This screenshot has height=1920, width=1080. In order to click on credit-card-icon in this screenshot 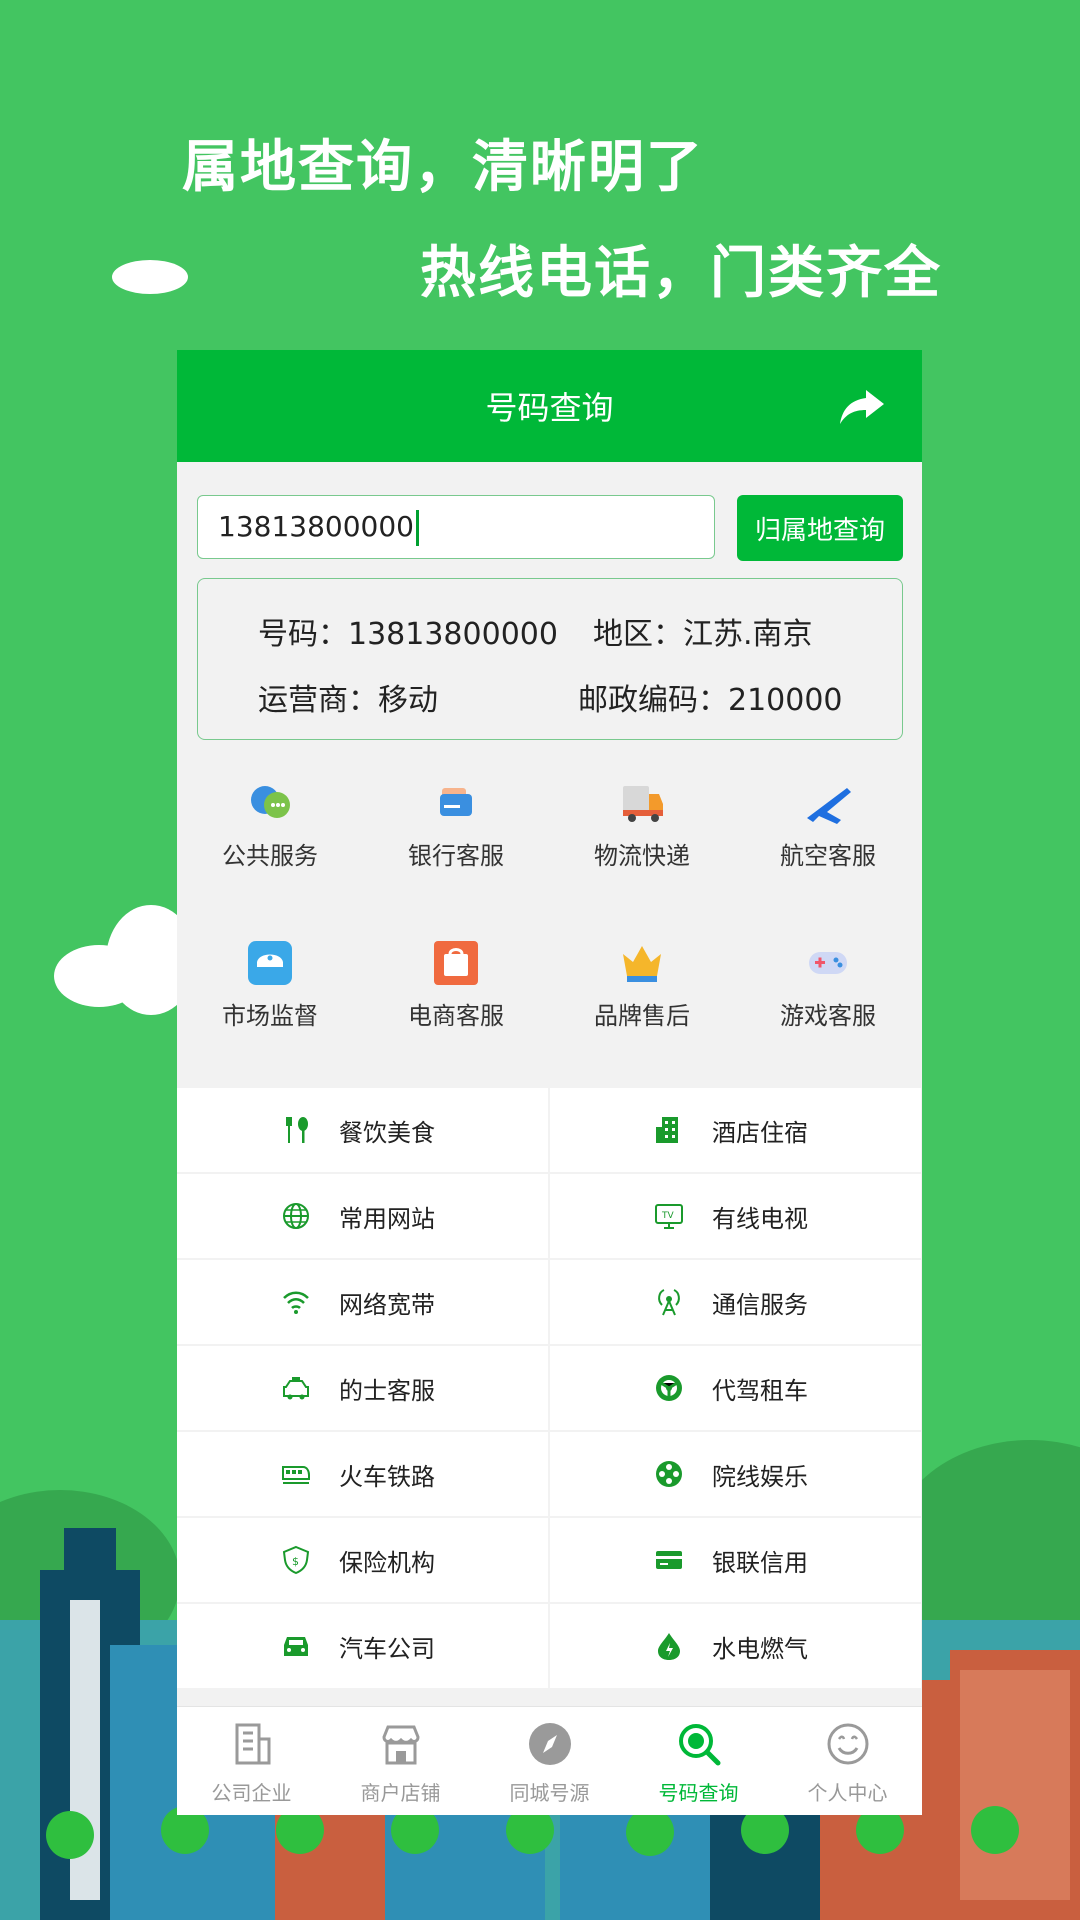, I will do `click(669, 1560)`.